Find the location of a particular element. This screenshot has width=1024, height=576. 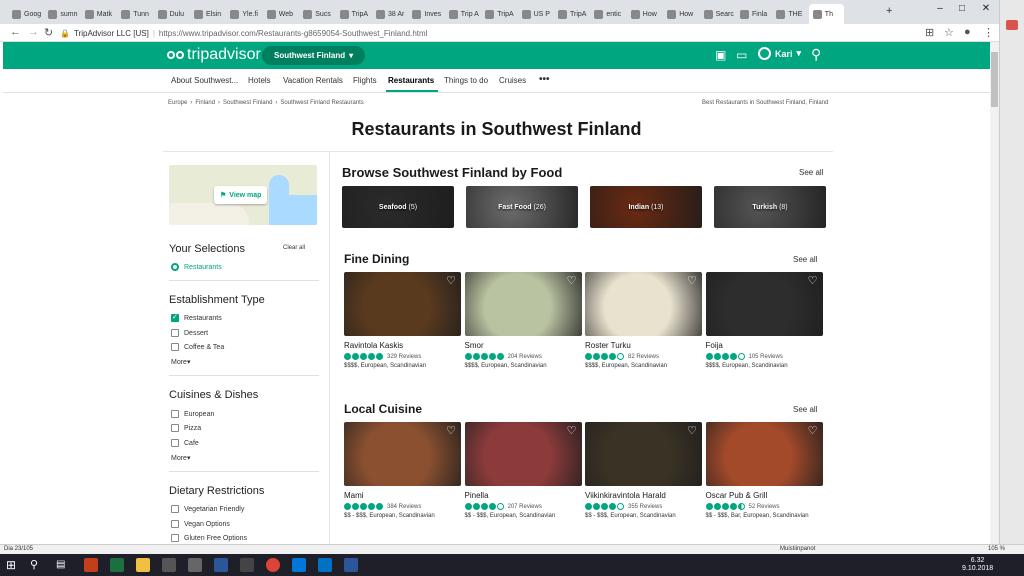

view-map-button: ⚑ View map is located at coordinates (241, 195).